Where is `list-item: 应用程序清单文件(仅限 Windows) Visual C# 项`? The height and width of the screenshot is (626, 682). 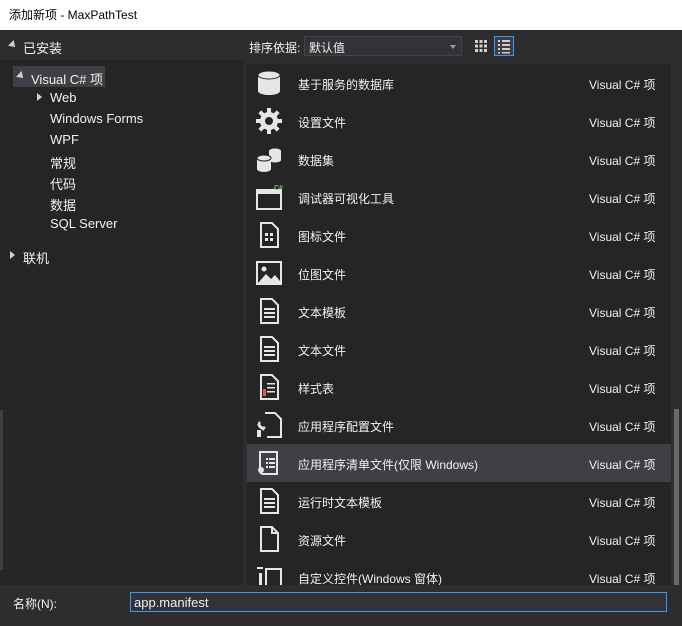 list-item: 应用程序清单文件(仅限 Windows) Visual C# 项 is located at coordinates (459, 463).